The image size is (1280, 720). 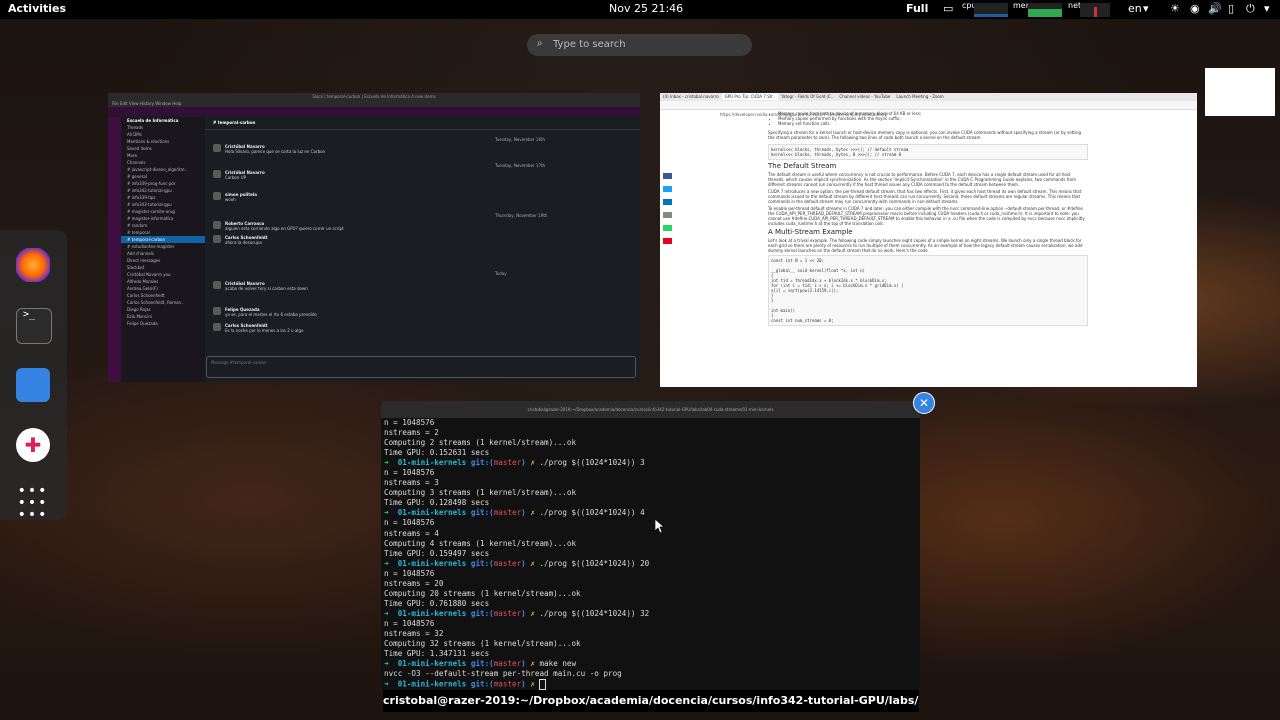 What do you see at coordinates (163, 141) in the screenshot?
I see `sidebar-item: Mentions & reactions` at bounding box center [163, 141].